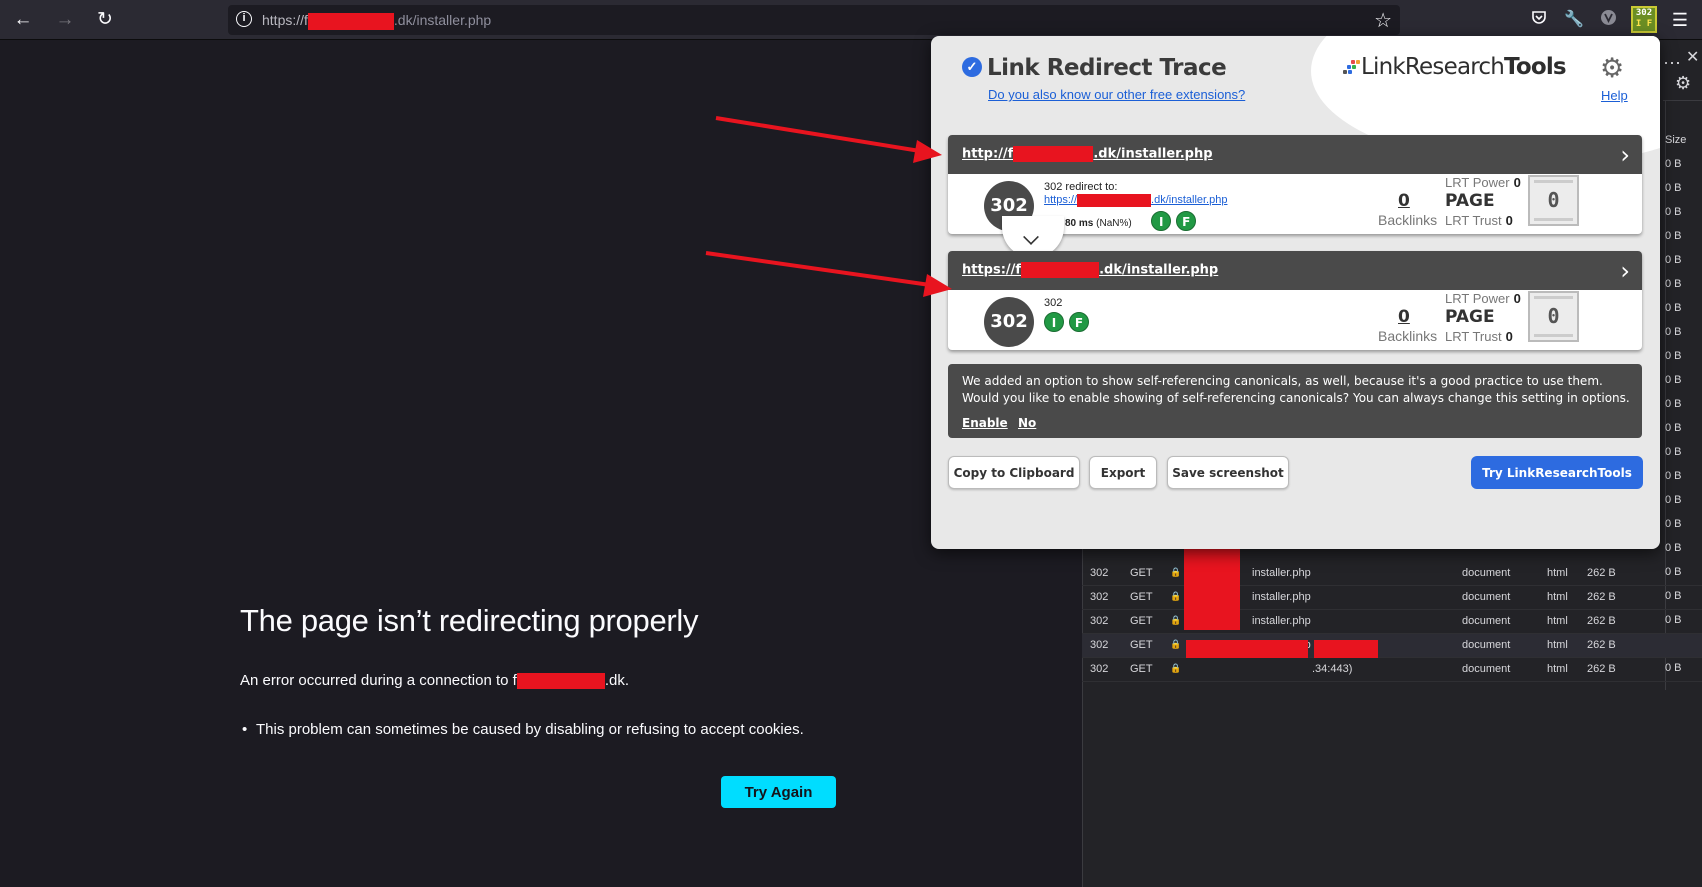  I want to click on chevron-down-icon, so click(1031, 237).